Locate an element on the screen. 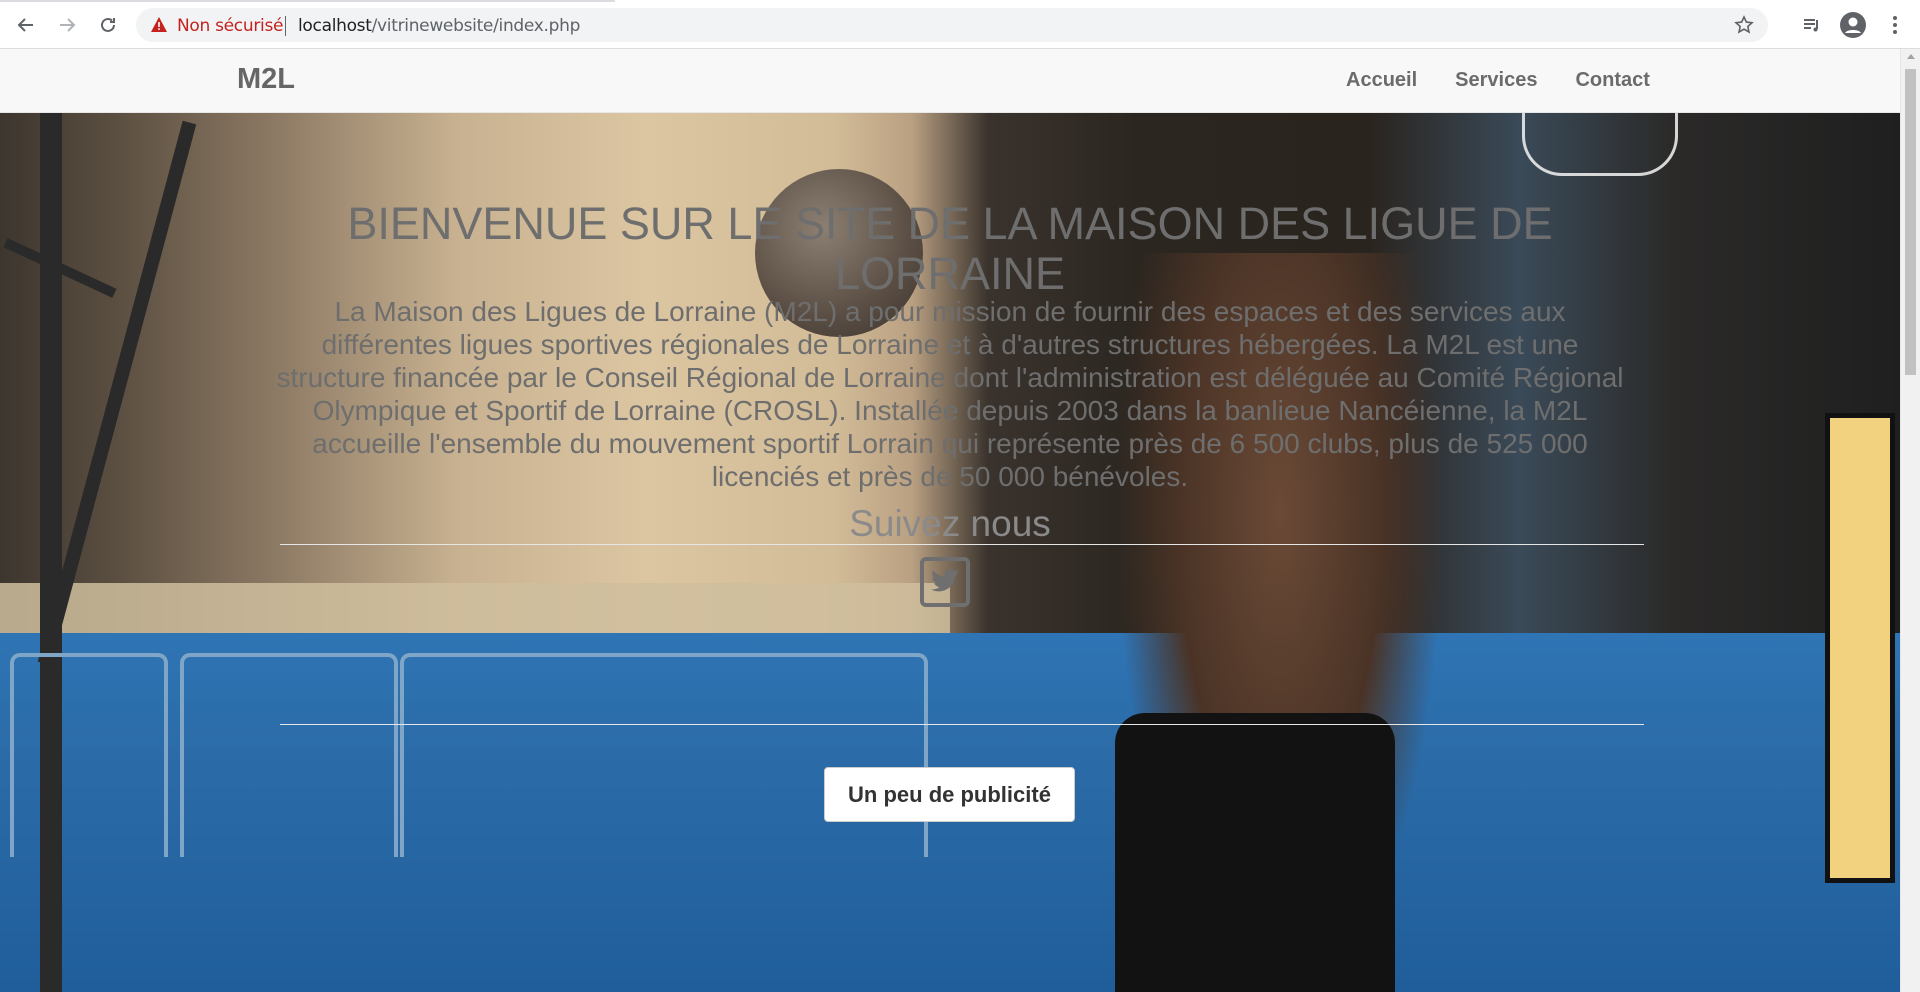  back-arrow-icon is located at coordinates (25, 25).